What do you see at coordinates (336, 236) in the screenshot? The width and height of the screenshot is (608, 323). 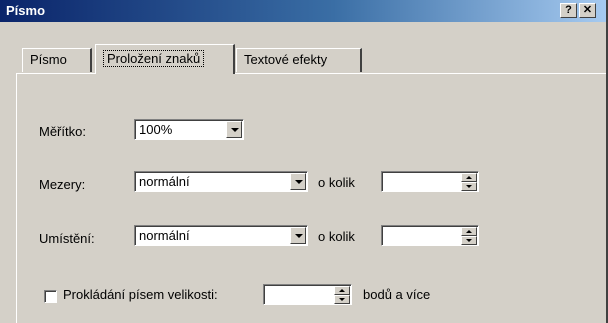 I see `position-by-label: o kolik` at bounding box center [336, 236].